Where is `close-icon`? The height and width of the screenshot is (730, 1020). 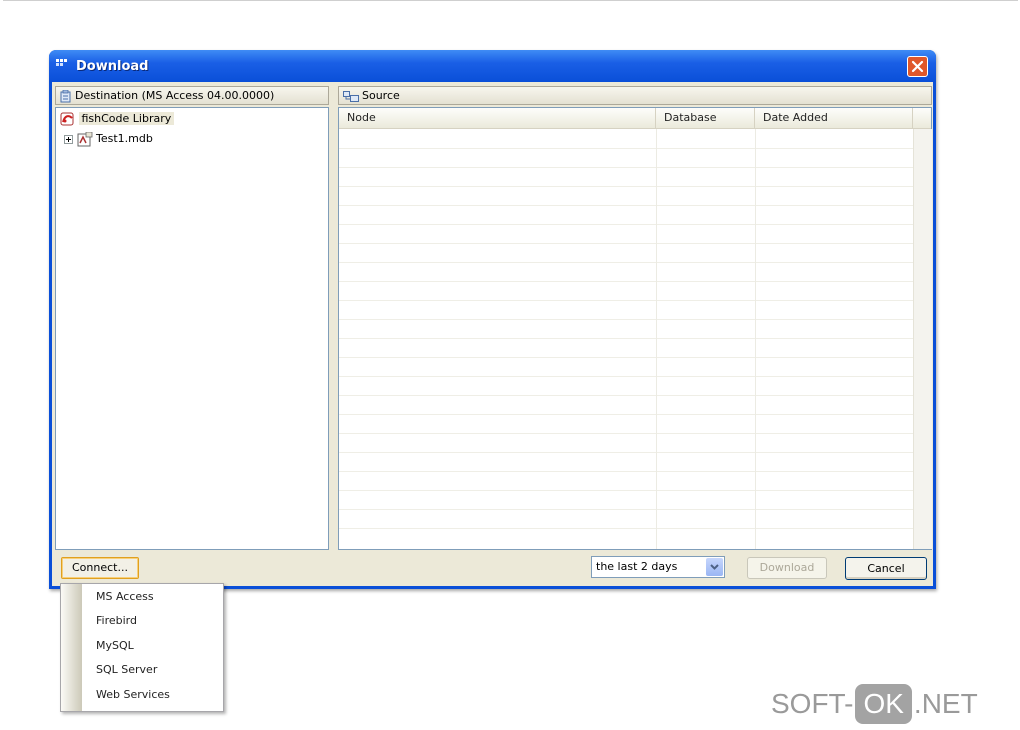
close-icon is located at coordinates (917, 66).